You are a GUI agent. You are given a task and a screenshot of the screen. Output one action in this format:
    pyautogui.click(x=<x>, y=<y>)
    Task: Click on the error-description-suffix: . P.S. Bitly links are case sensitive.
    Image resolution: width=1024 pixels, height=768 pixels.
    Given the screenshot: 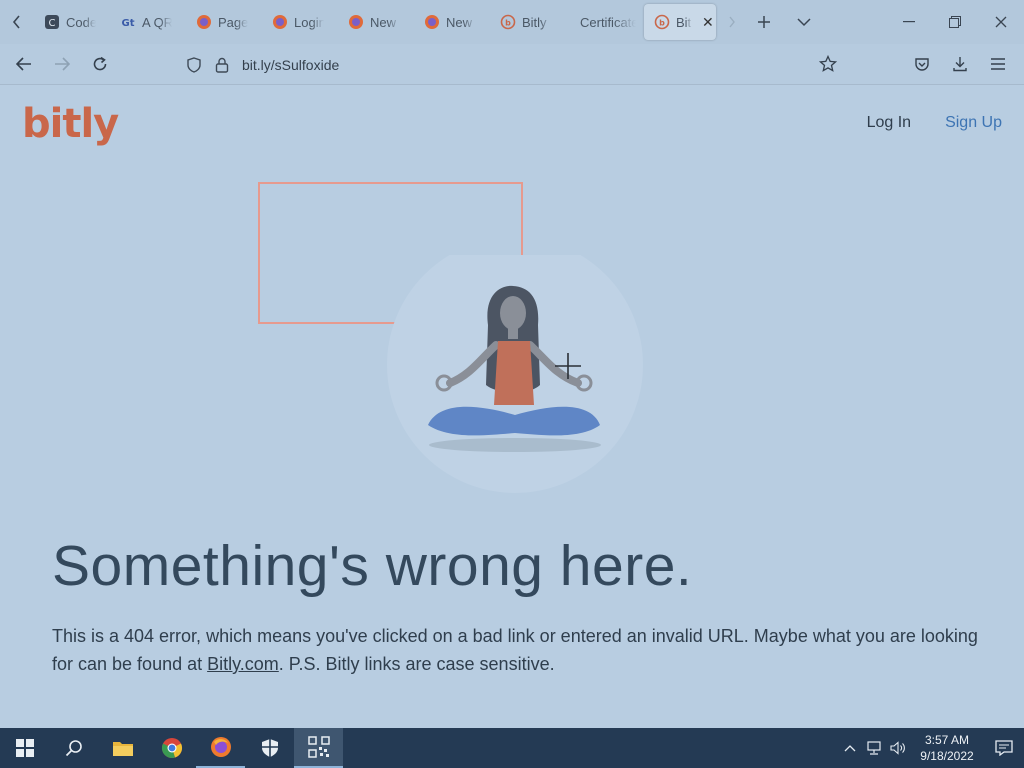 What is the action you would take?
    pyautogui.click(x=416, y=664)
    